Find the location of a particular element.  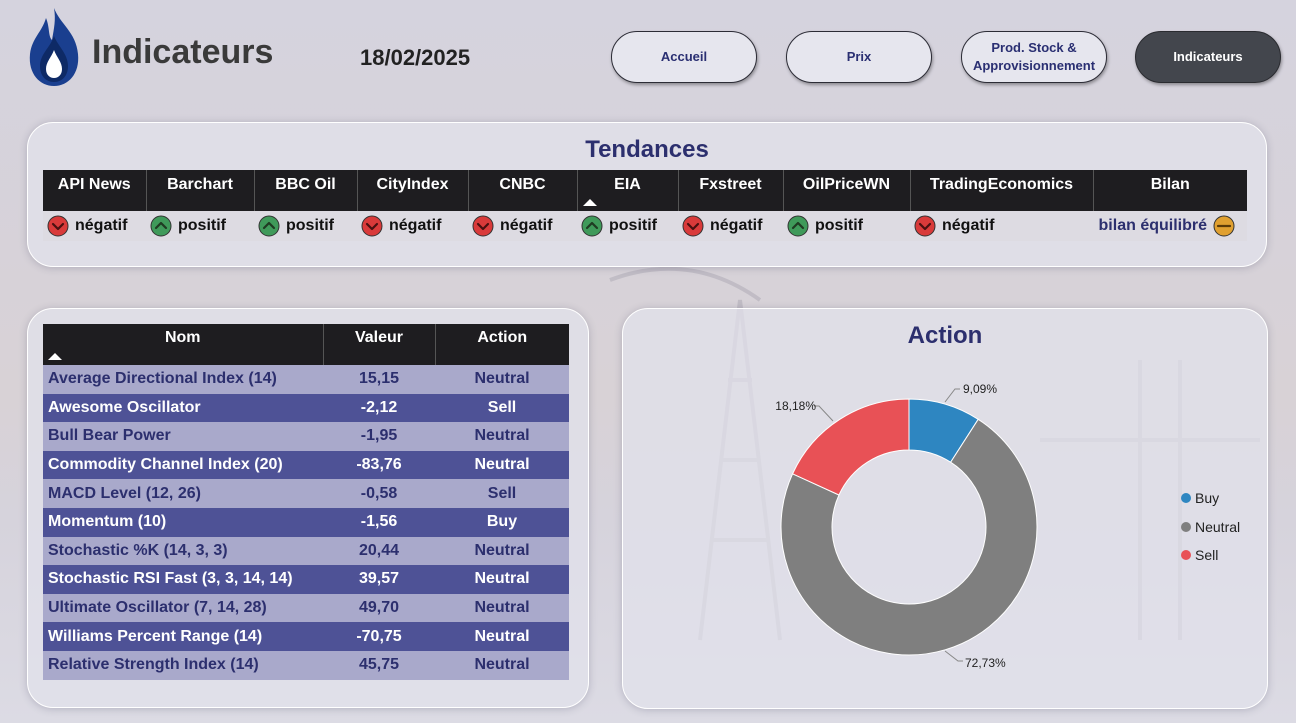

trend-cell-tradingeconomics: négatif is located at coordinates (1001, 226).